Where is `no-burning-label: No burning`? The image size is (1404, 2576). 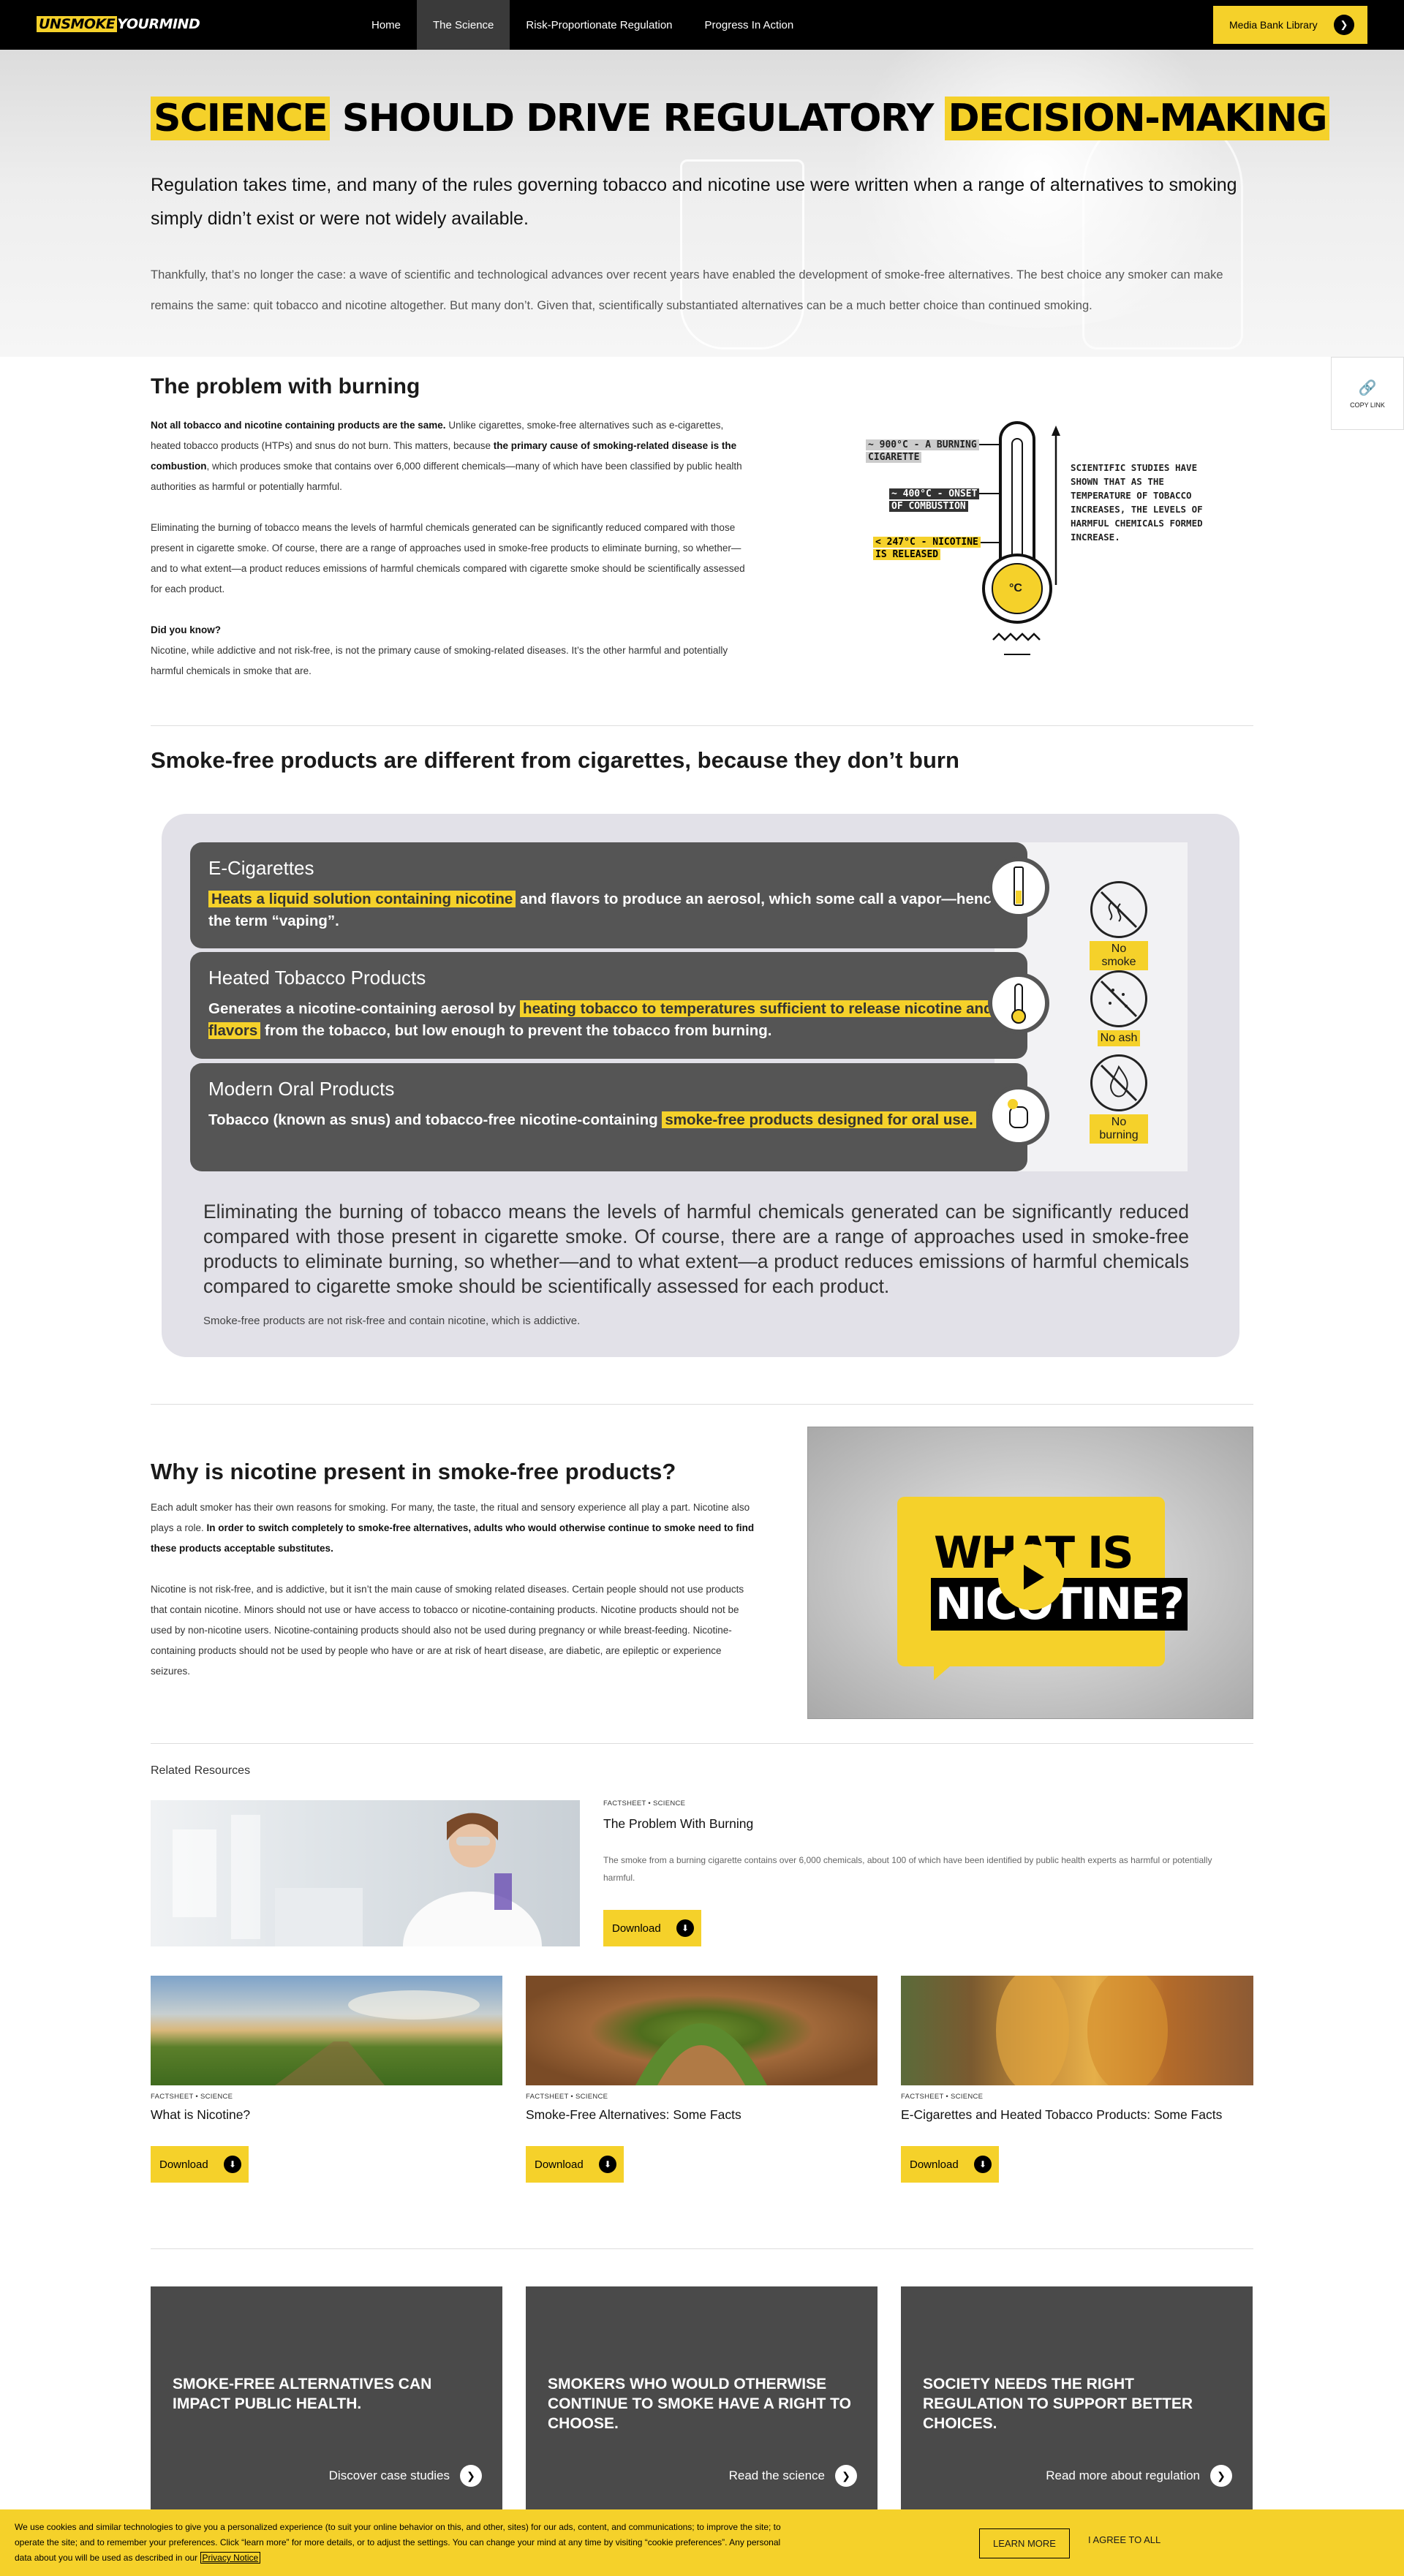 no-burning-label: No burning is located at coordinates (1119, 1129).